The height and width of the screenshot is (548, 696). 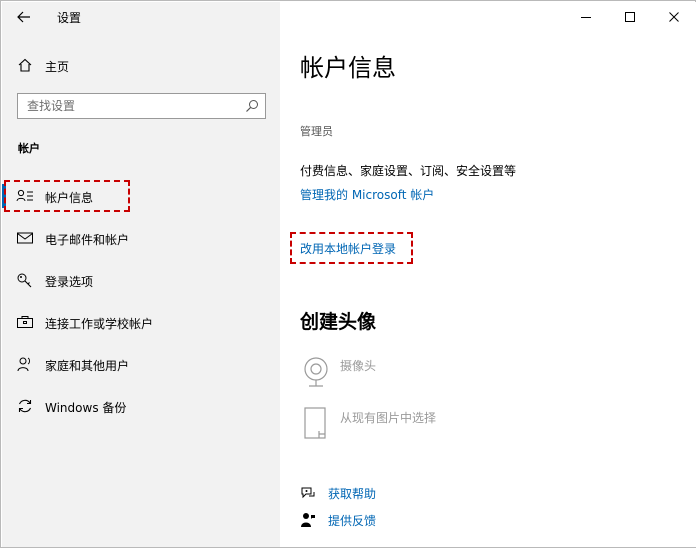 I want to click on give-feedback-label: 提供反馈, so click(x=352, y=521).